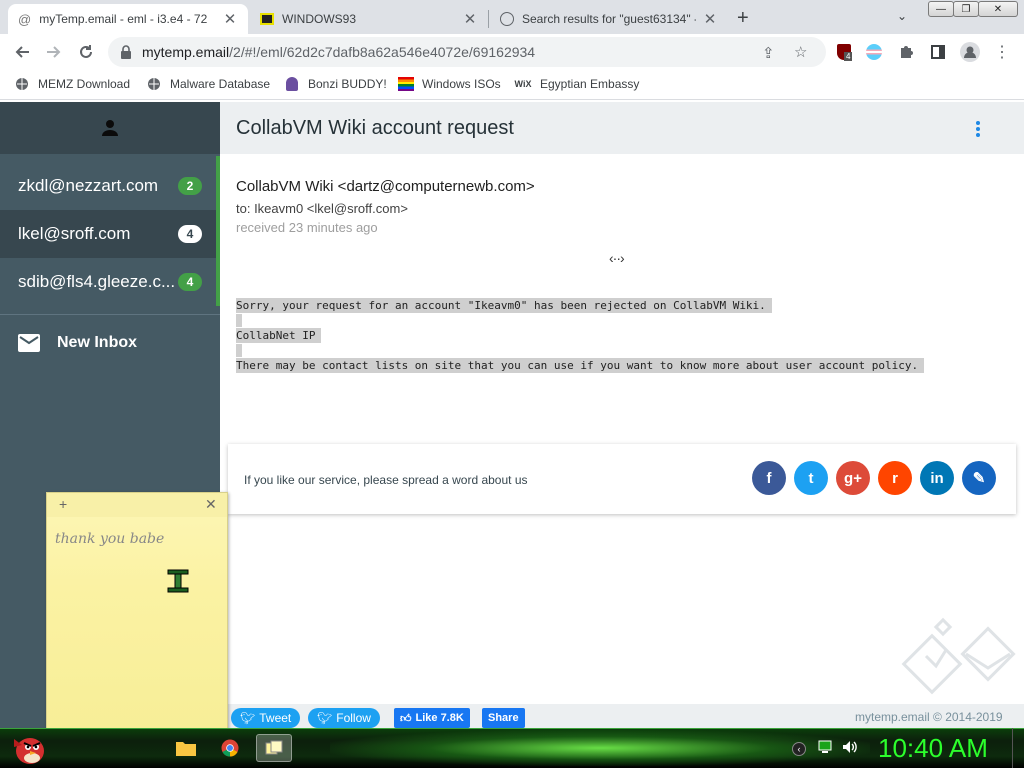 This screenshot has height=768, width=1024. Describe the element at coordinates (54, 52) in the screenshot. I see `forward-arrow-icon` at that location.